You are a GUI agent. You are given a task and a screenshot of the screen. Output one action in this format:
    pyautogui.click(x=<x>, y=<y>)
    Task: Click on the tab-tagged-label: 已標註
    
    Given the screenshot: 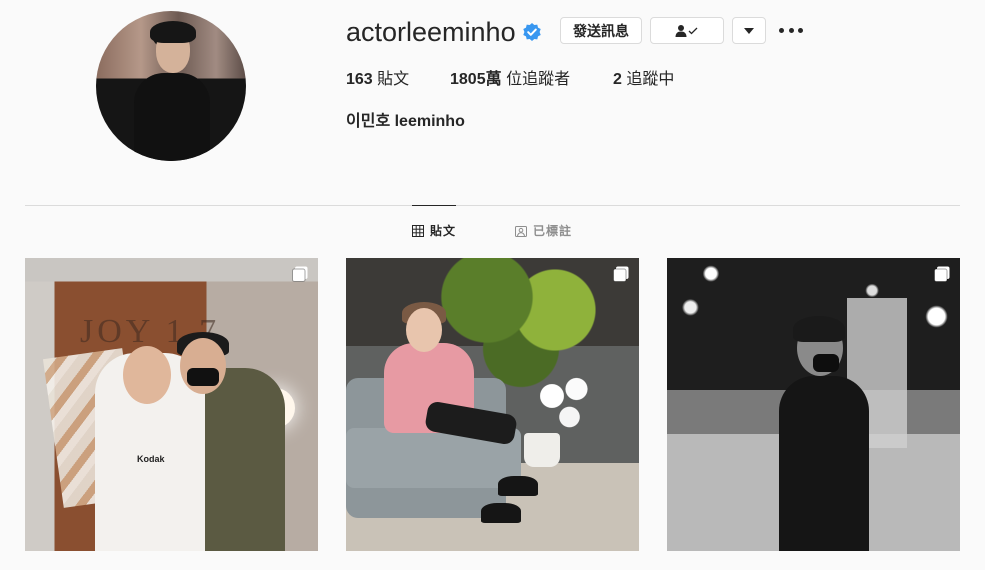 What is the action you would take?
    pyautogui.click(x=553, y=231)
    